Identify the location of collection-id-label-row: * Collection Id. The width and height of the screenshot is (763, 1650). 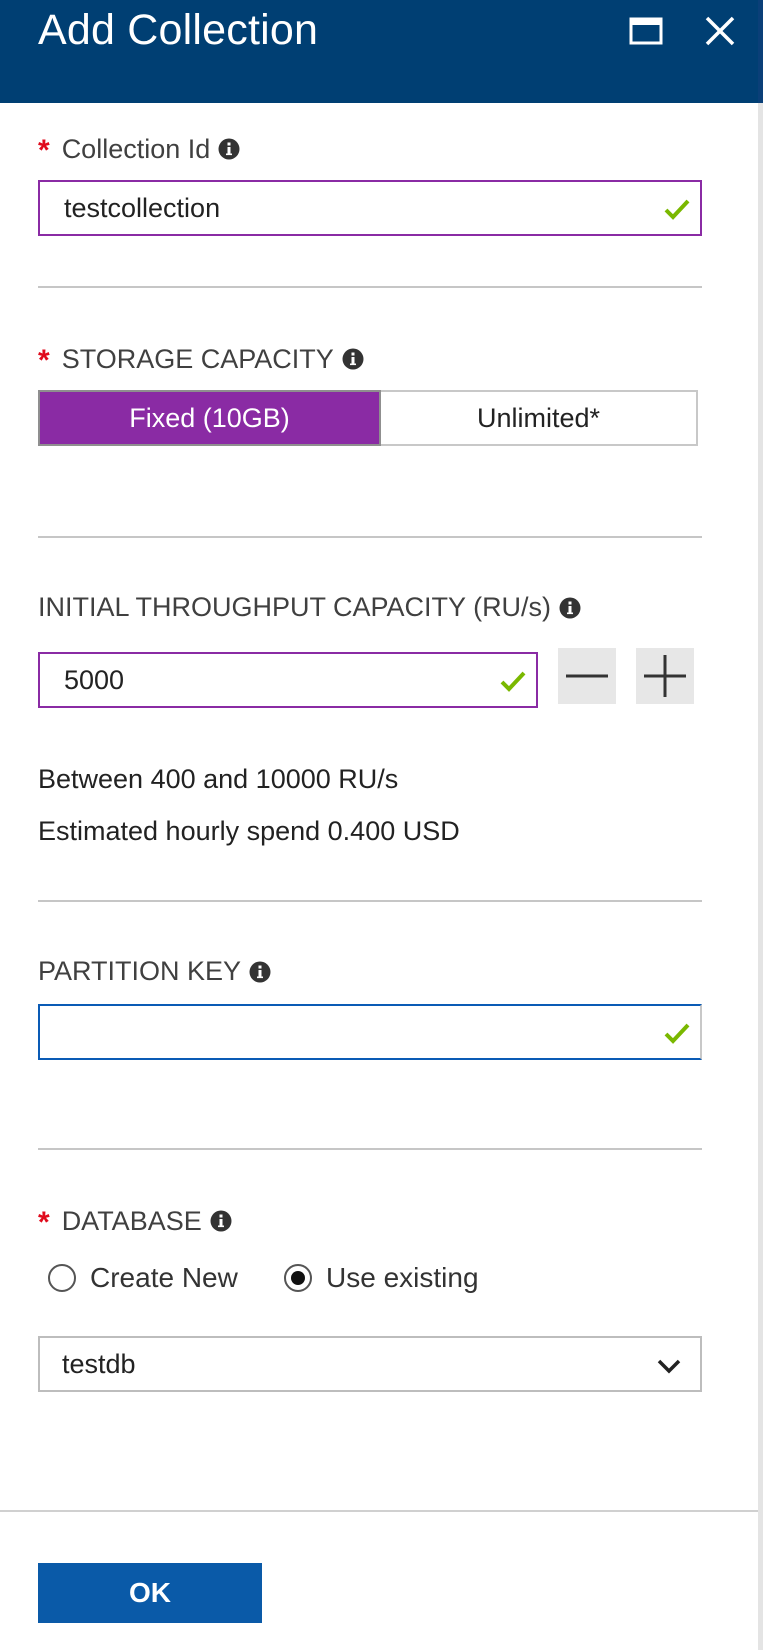
(139, 149).